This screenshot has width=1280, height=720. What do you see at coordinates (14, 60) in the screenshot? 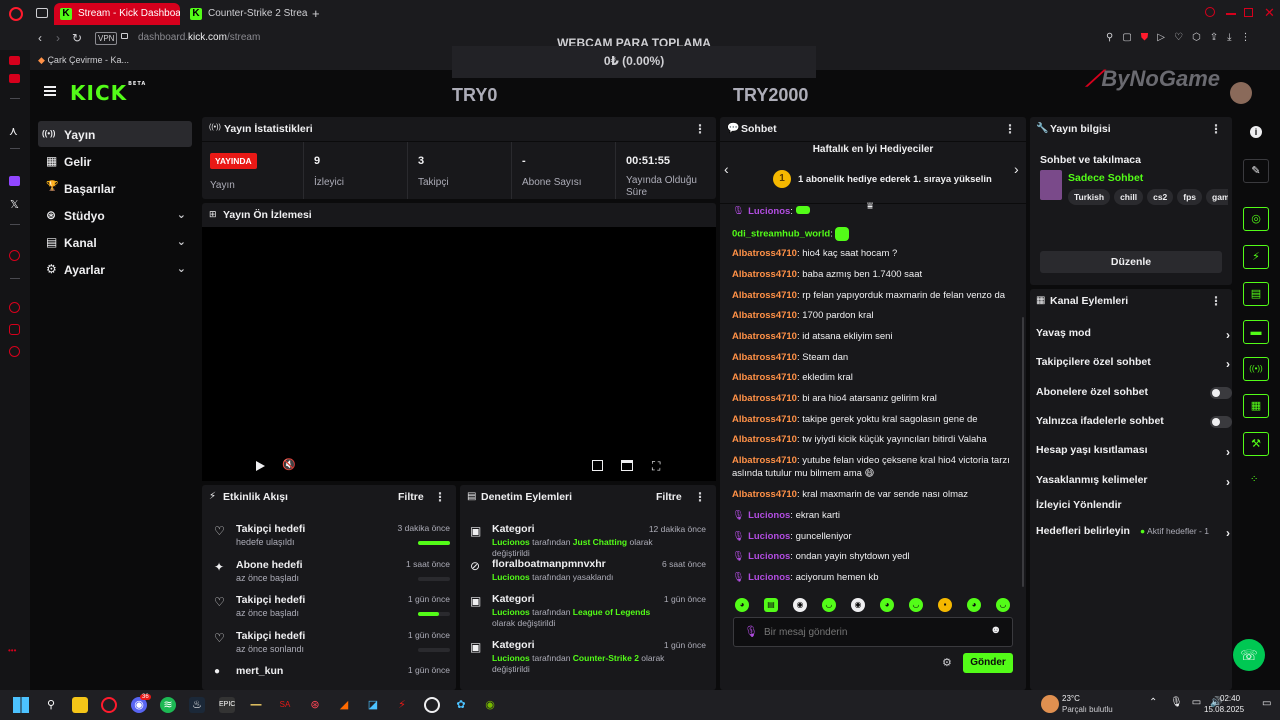
I see `sidebar-mail-icon` at bounding box center [14, 60].